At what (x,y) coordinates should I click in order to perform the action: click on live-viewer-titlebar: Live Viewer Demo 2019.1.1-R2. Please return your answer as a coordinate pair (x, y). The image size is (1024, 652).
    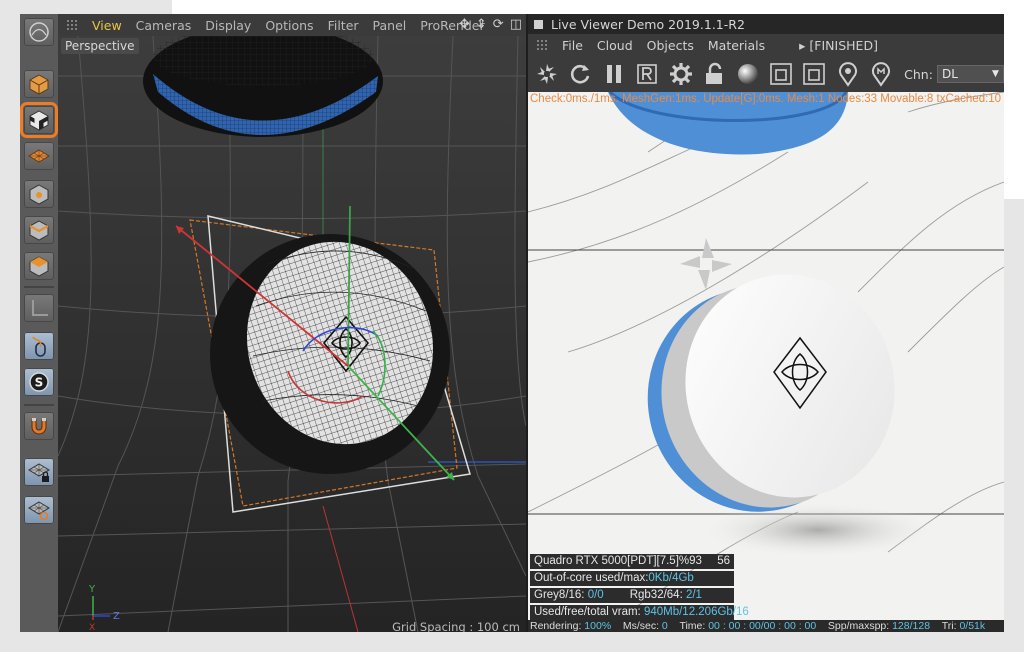
    Looking at the image, I should click on (766, 24).